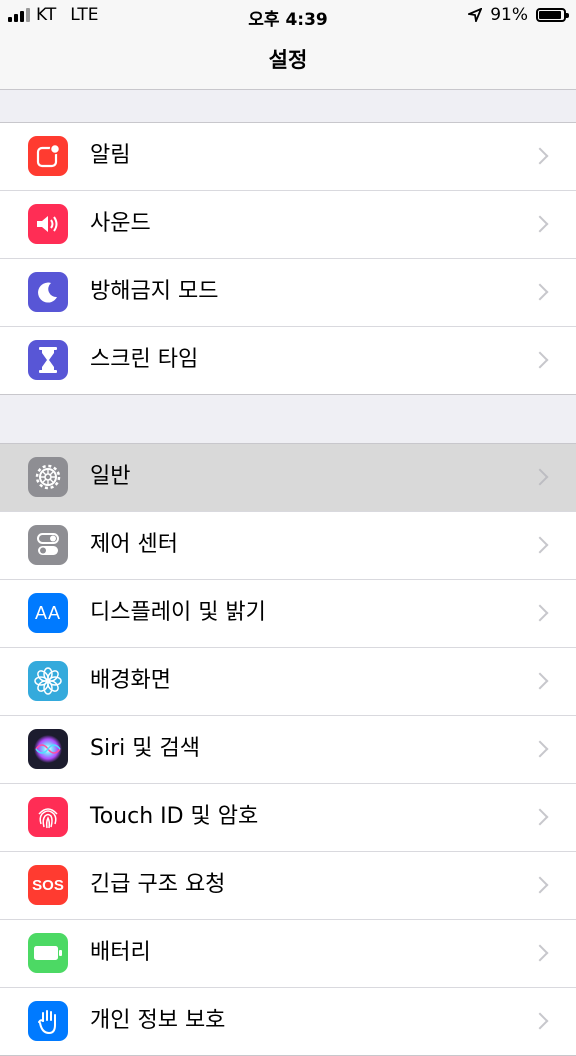  What do you see at coordinates (288, 293) in the screenshot?
I see `settings-row-do-not-disturb: 방해금지 모드` at bounding box center [288, 293].